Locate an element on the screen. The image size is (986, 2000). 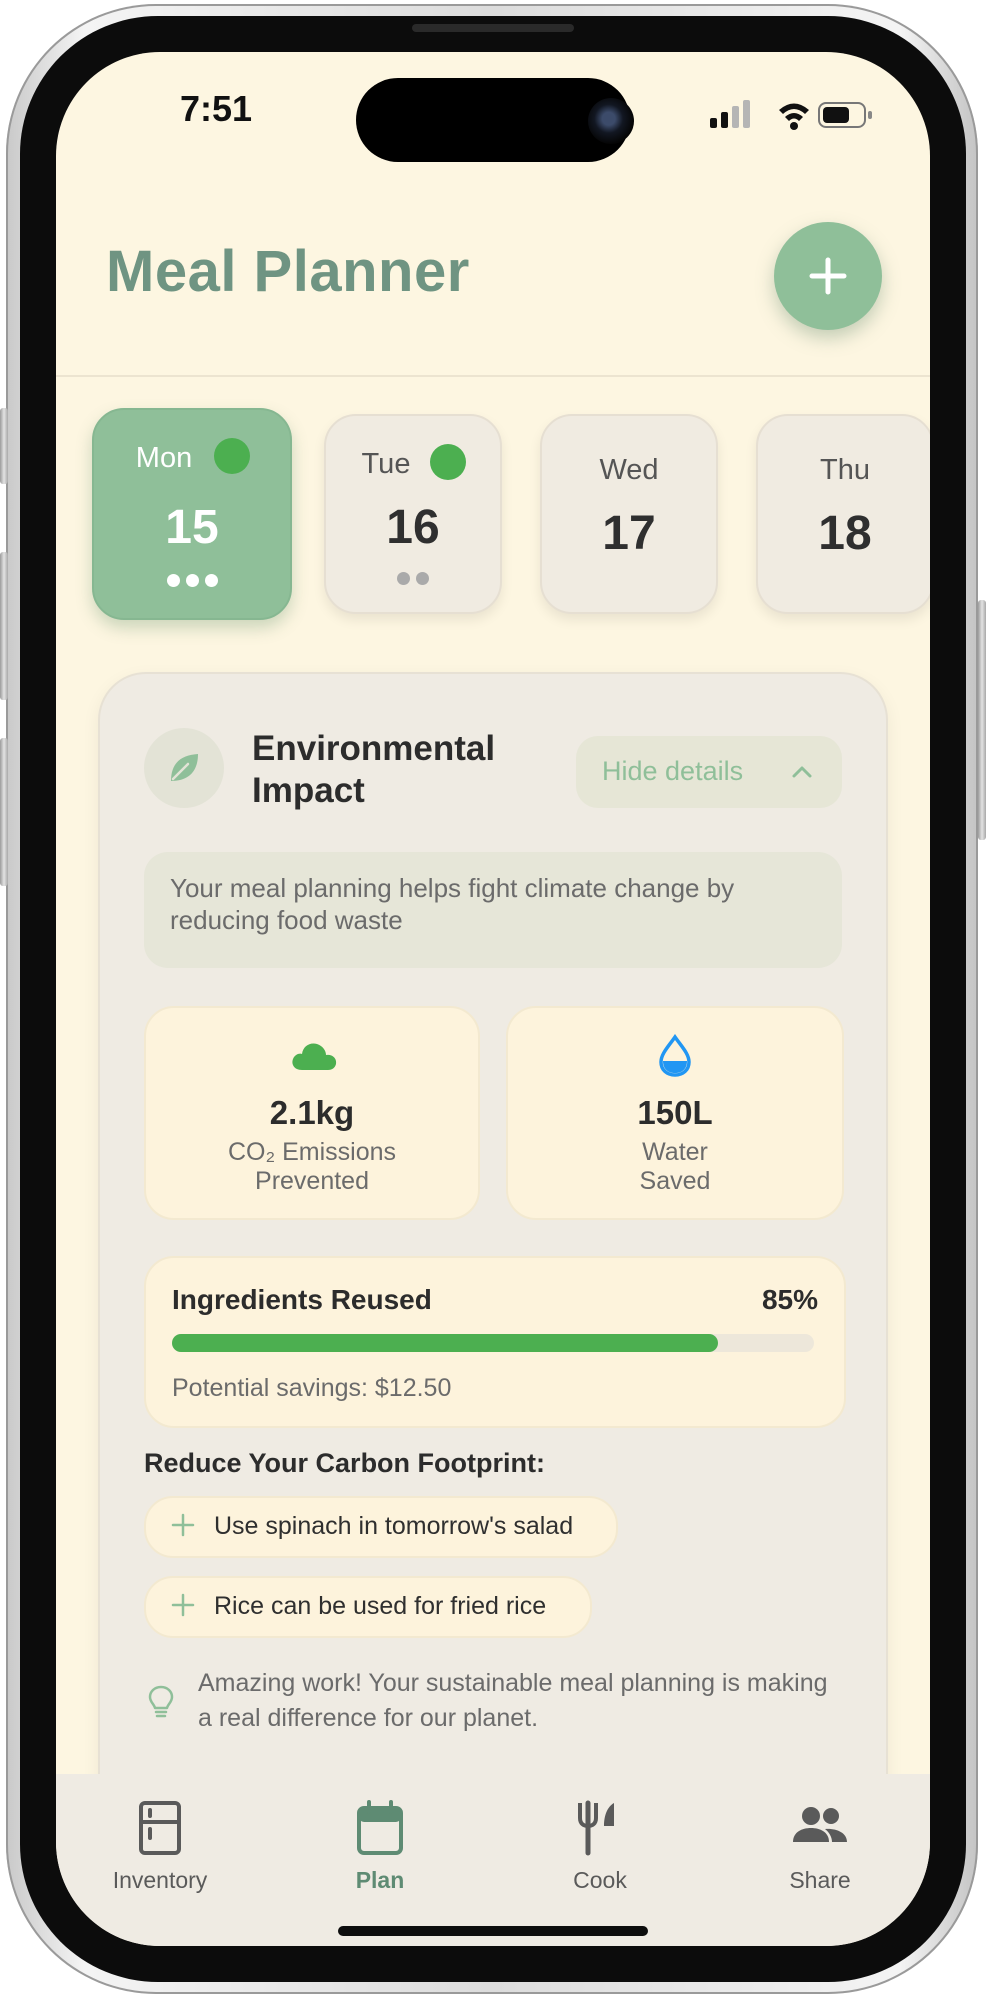
nav-plan: Plan is located at coordinates (380, 1847).